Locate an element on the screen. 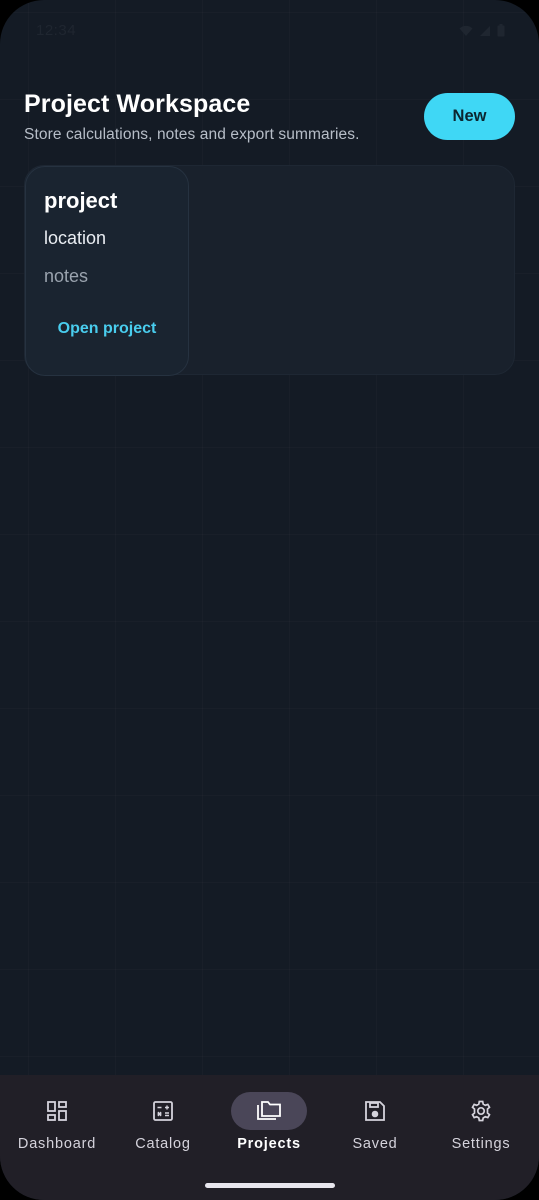 The width and height of the screenshot is (539, 1200). nav-active-indicator is located at coordinates (269, 1111).